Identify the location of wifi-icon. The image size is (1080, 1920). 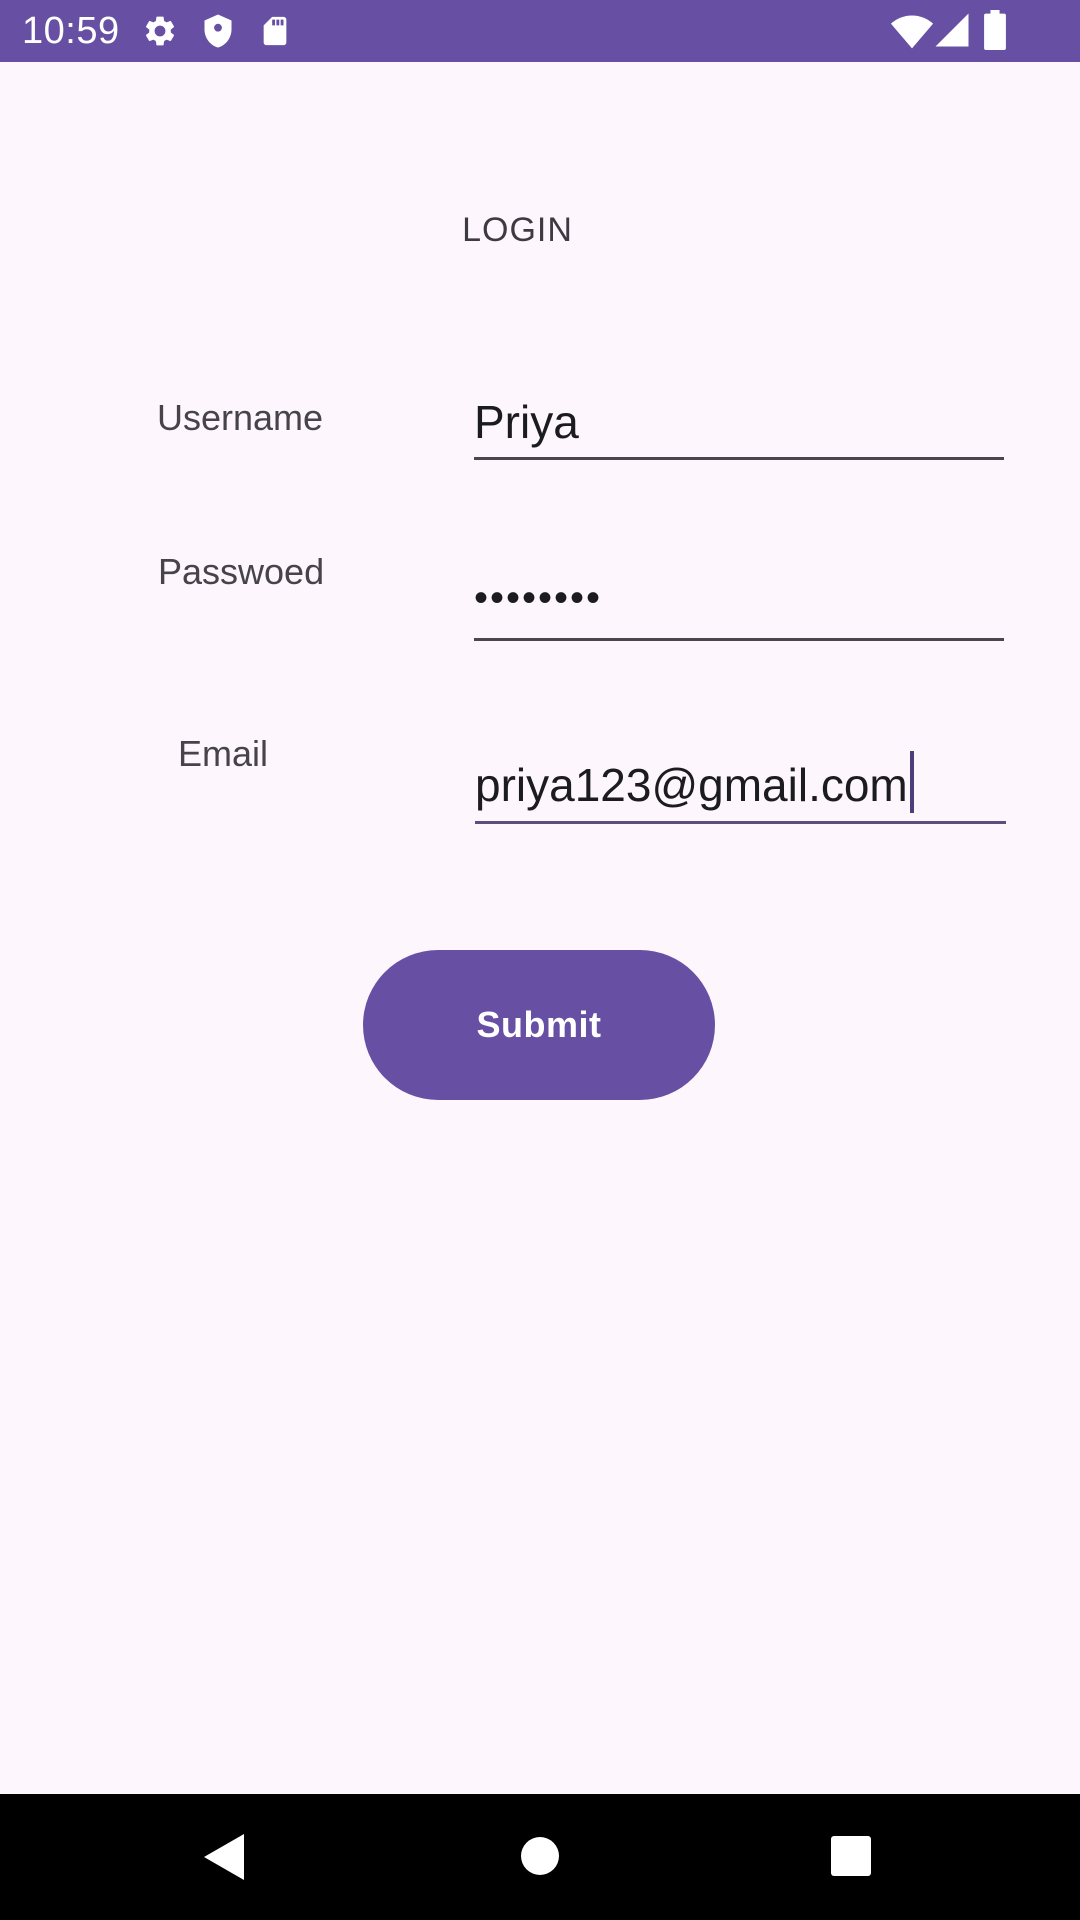
(912, 33).